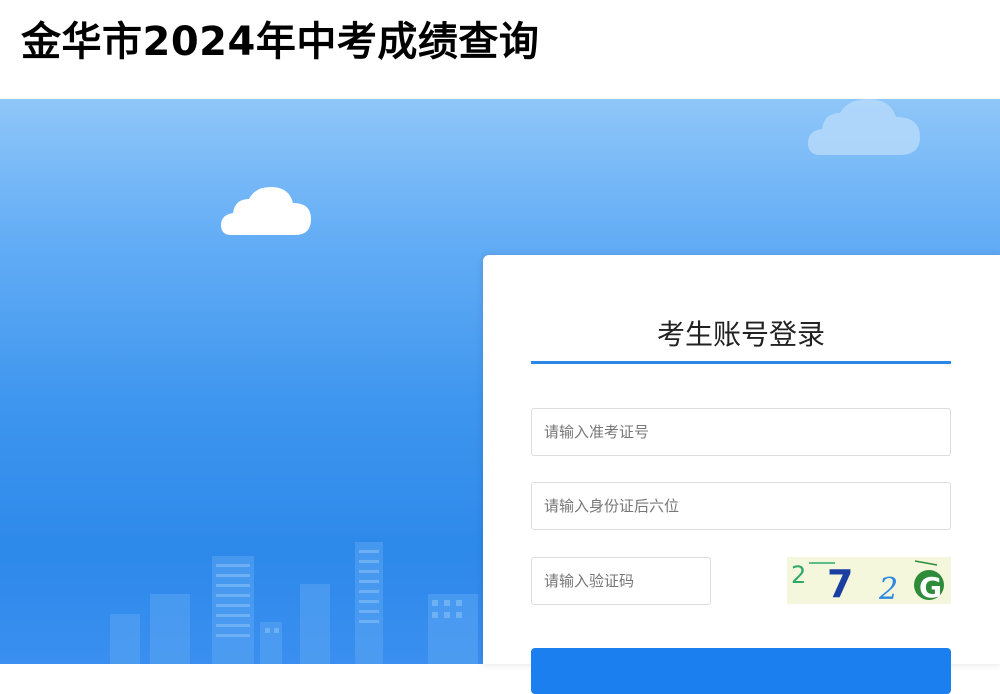 This screenshot has width=1000, height=694. I want to click on header: 金华市2024年中考成绩查询, so click(500, 49).